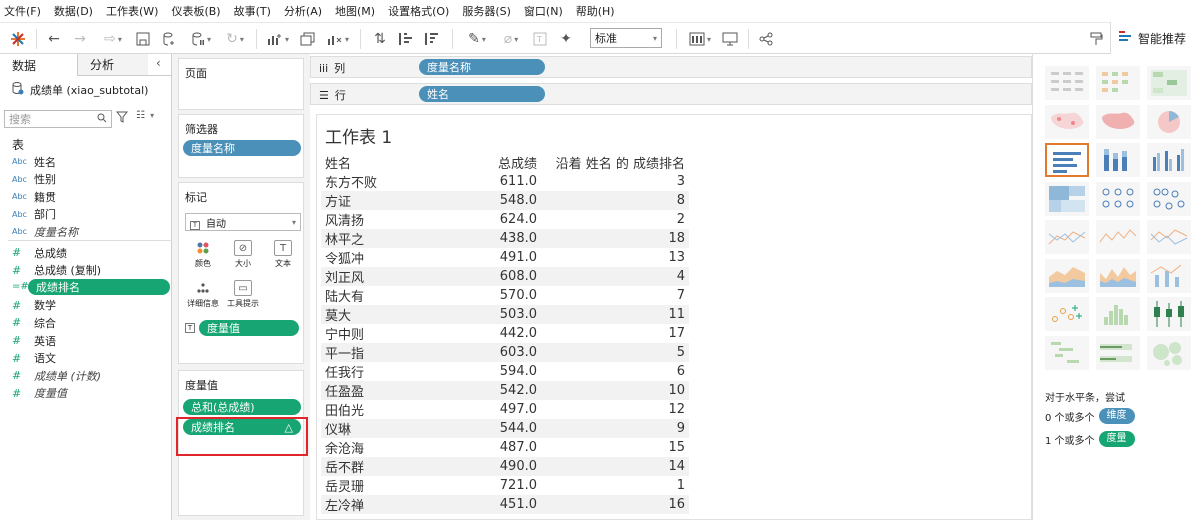 Image resolution: width=1200 pixels, height=520 pixels. I want to click on cell-name: 任盈盈, so click(396, 390).